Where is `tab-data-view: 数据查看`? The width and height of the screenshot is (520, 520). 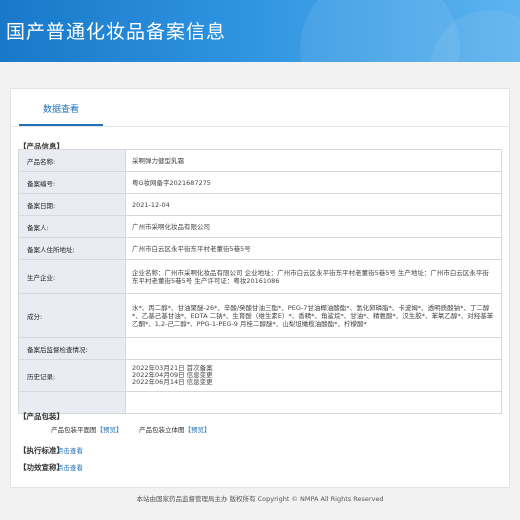 tab-data-view: 数据查看 is located at coordinates (61, 114).